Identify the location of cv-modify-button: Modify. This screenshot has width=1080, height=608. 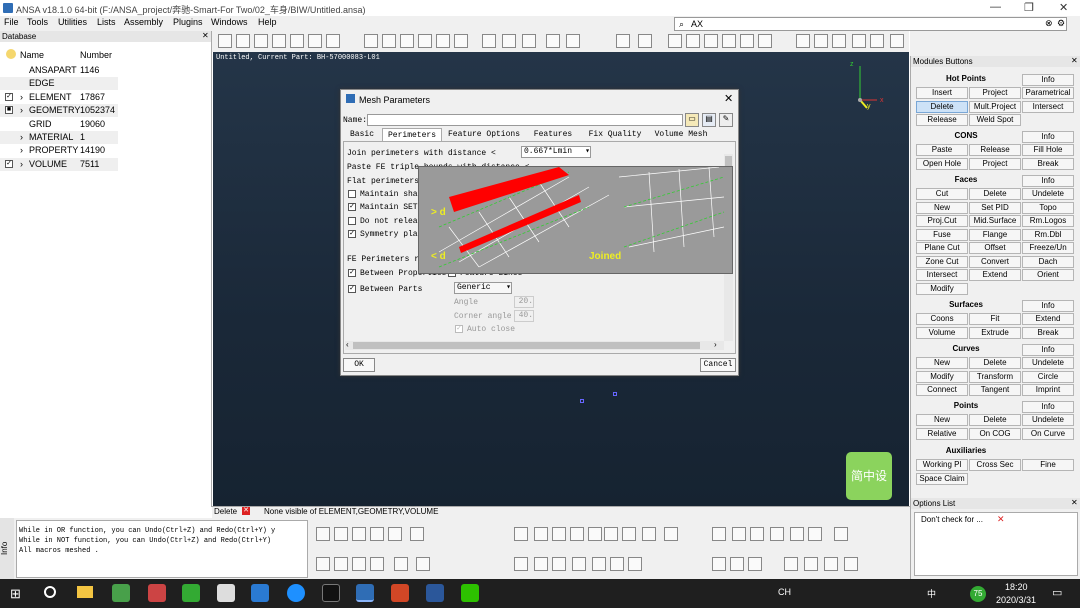
(942, 376).